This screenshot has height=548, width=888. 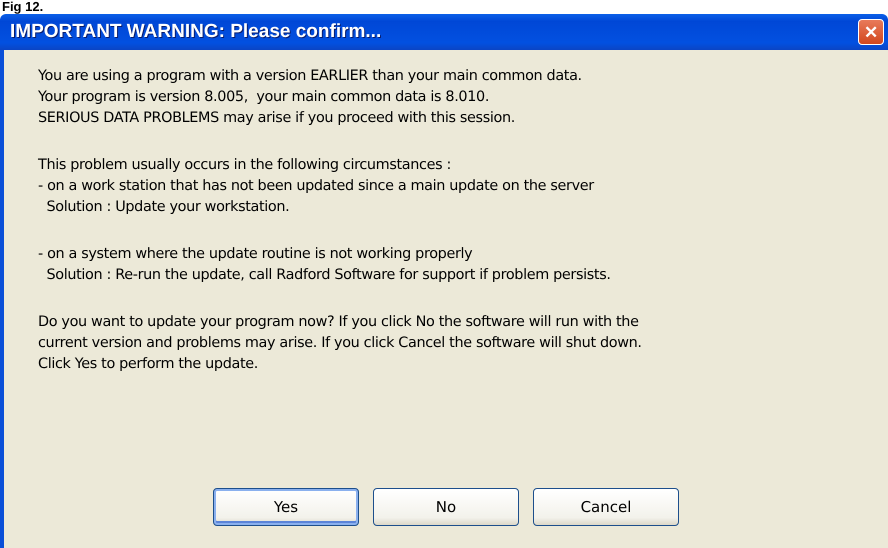 What do you see at coordinates (328, 275) in the screenshot?
I see `message-line: Solution : Re-run the update, call Radford Software for support if problem persists.` at bounding box center [328, 275].